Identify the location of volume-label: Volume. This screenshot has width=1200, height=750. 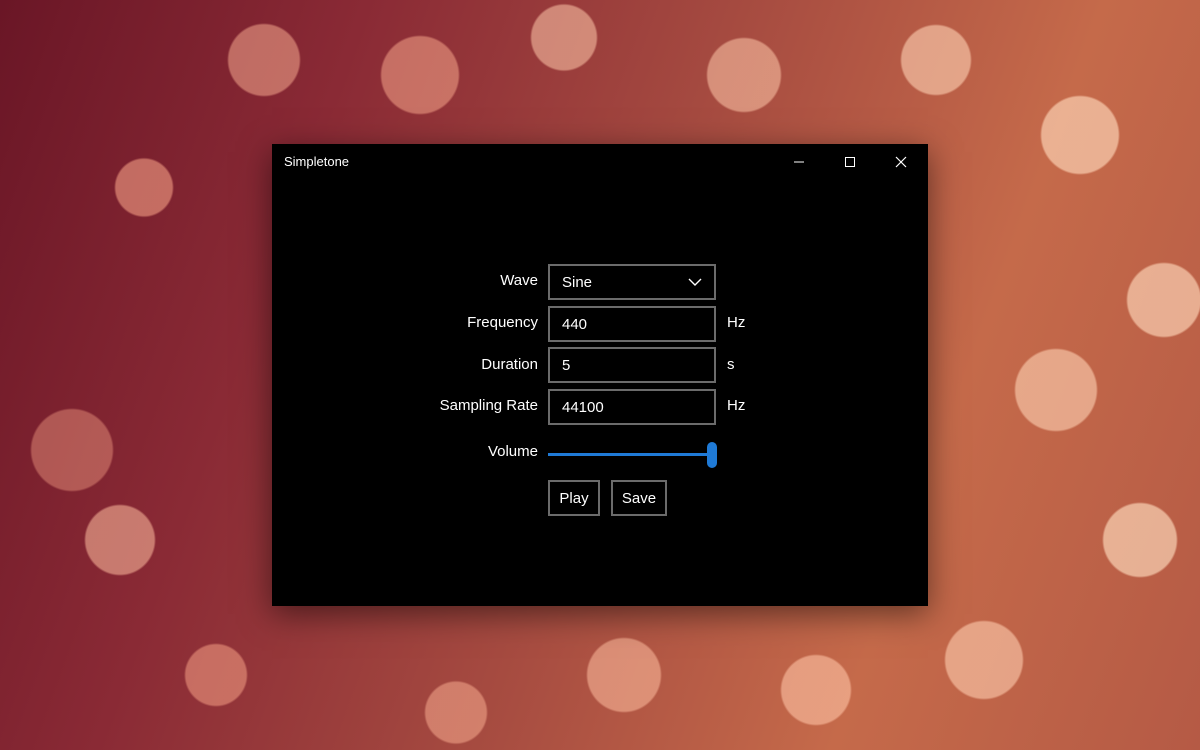
(512, 451).